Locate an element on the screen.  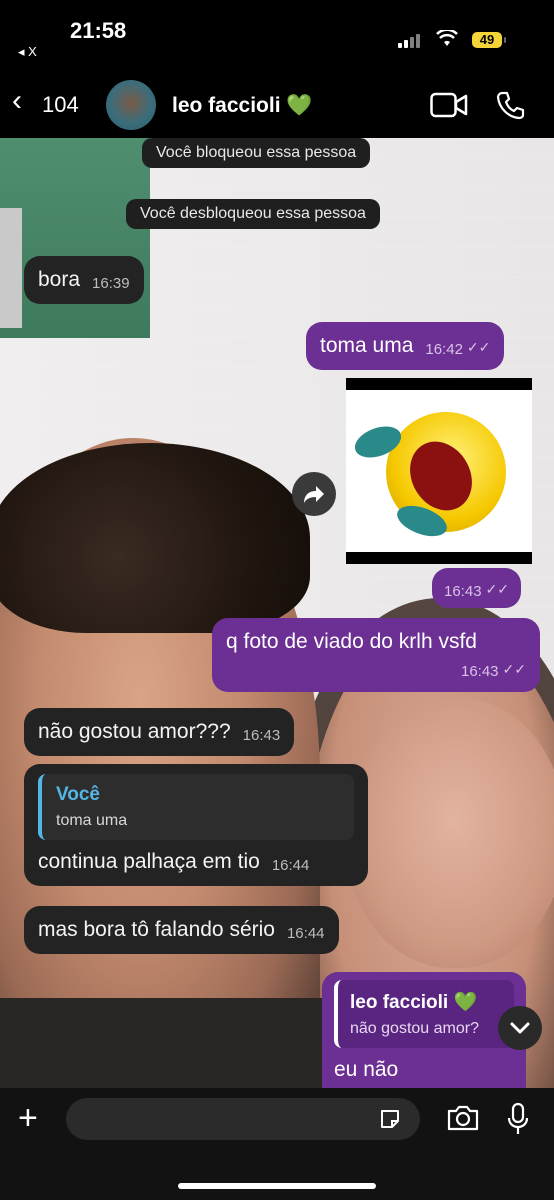
forward-icon is located at coordinates (314, 494).